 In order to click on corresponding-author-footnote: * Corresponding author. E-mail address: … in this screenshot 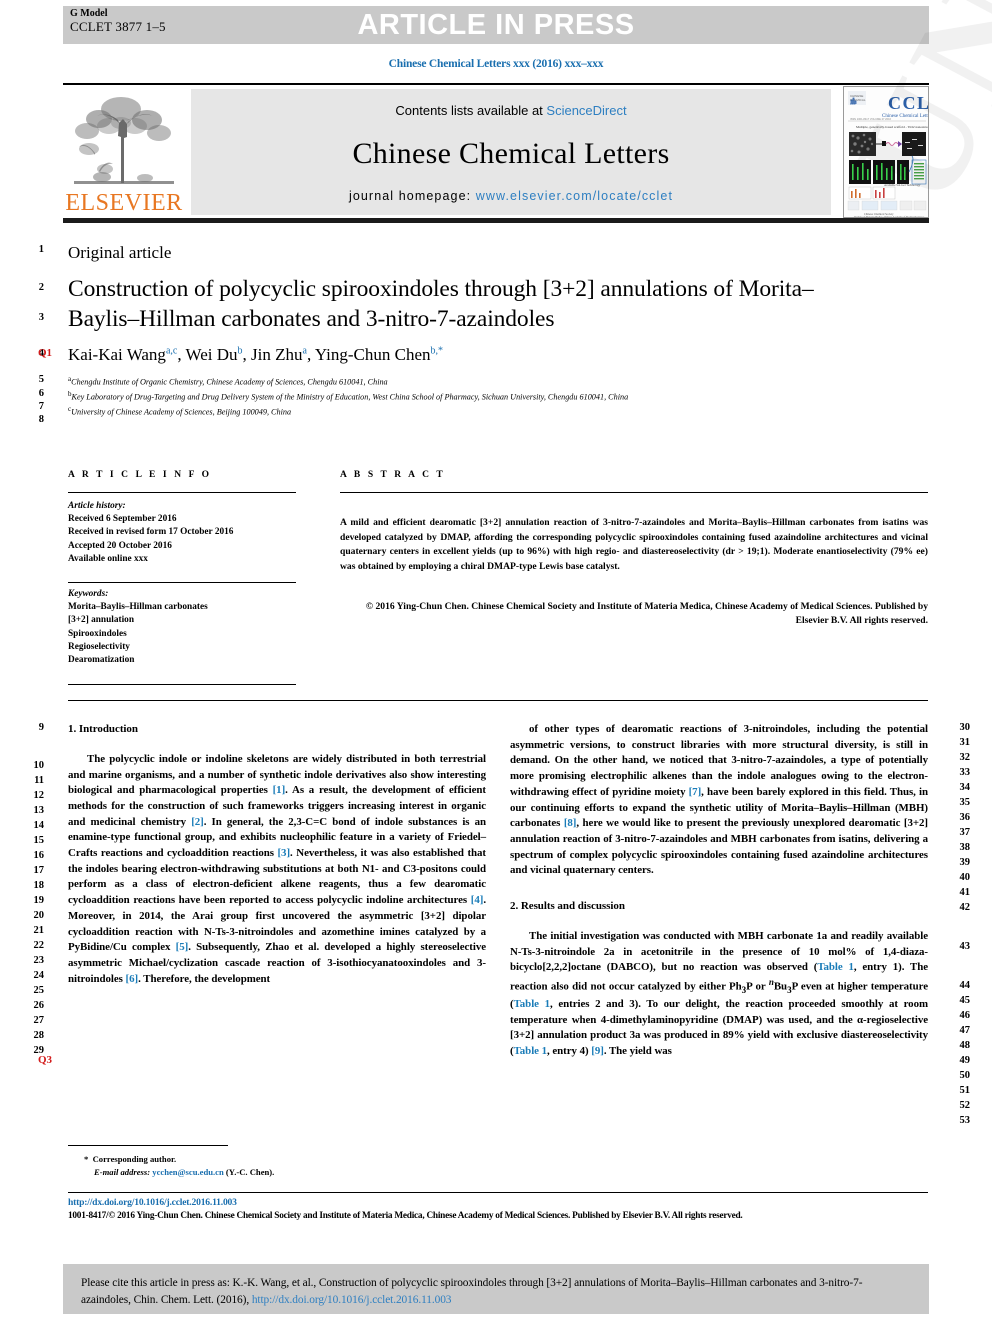, I will do `click(294, 1166)`.